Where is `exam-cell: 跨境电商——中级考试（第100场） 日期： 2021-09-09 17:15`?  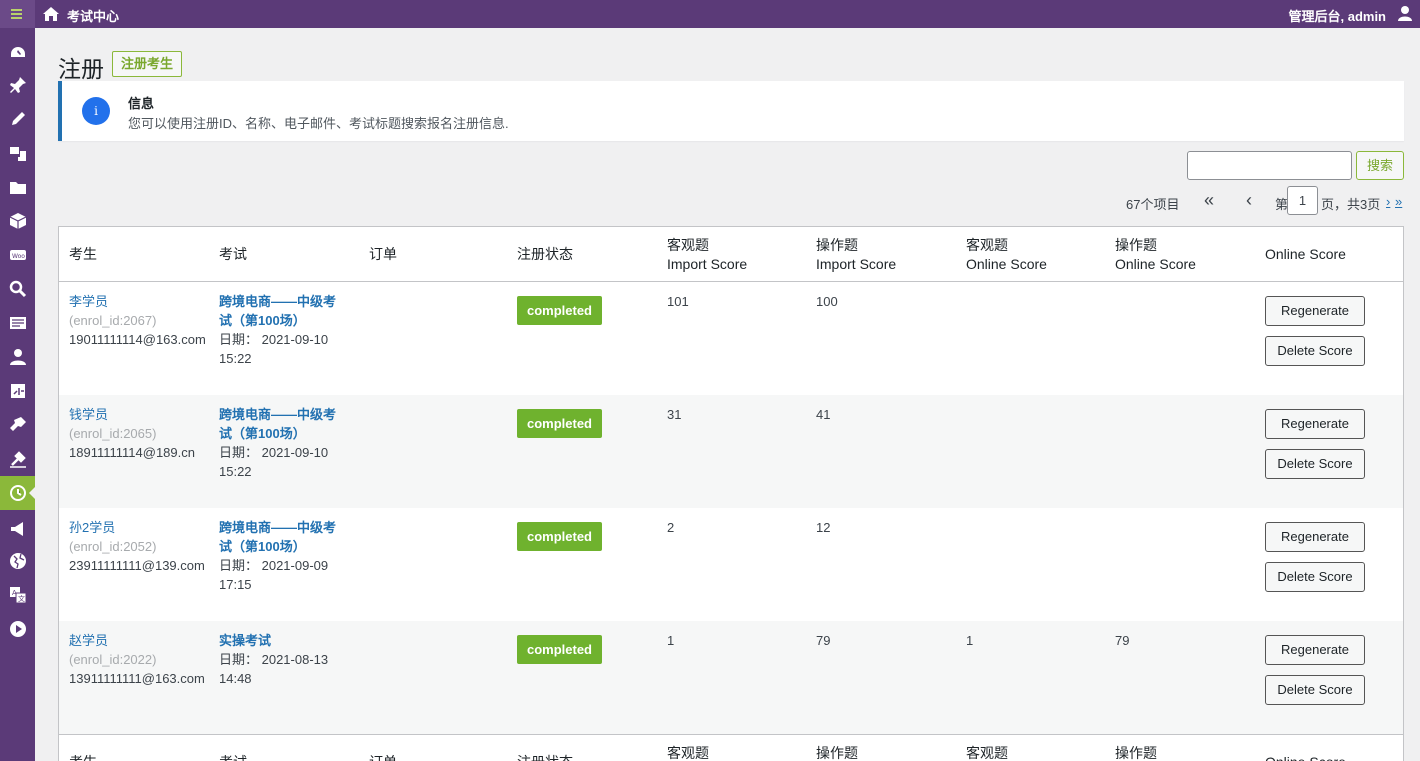 exam-cell: 跨境电商——中级考试（第100场） 日期： 2021-09-09 17:15 is located at coordinates (280, 556).